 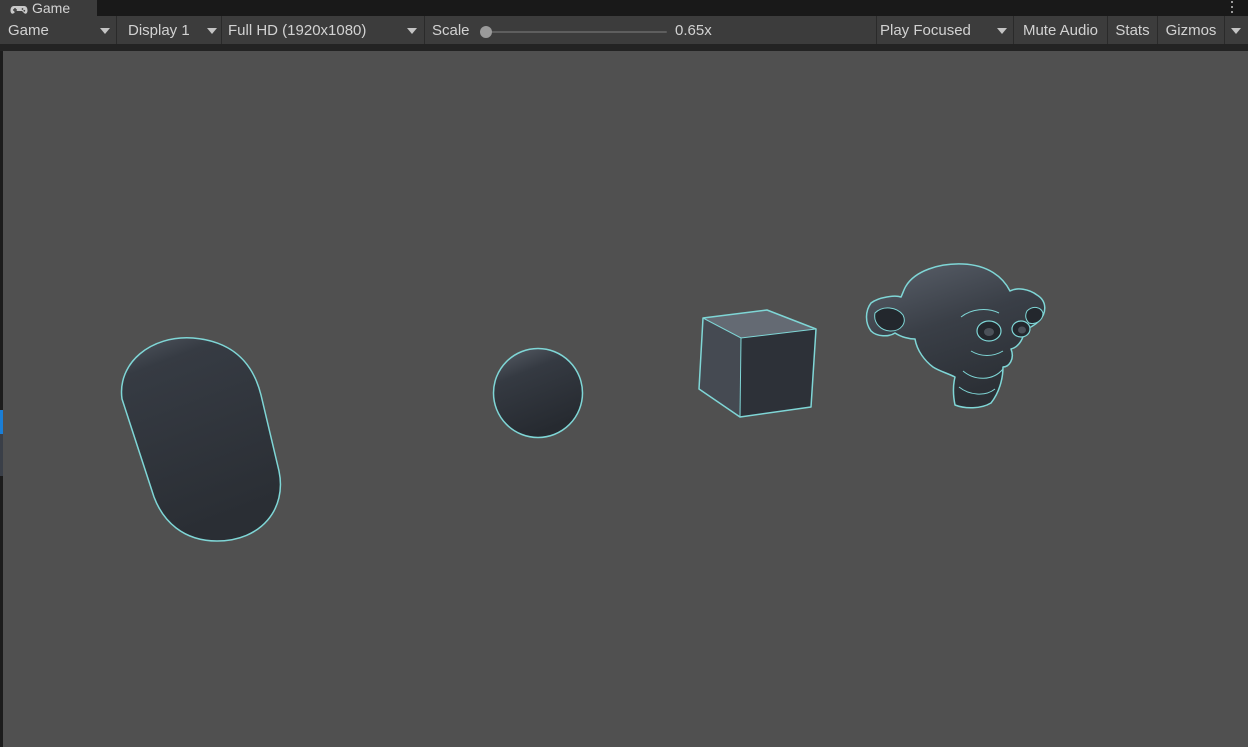 I want to click on mute-audio-label: Mute Audio, so click(x=1060, y=30).